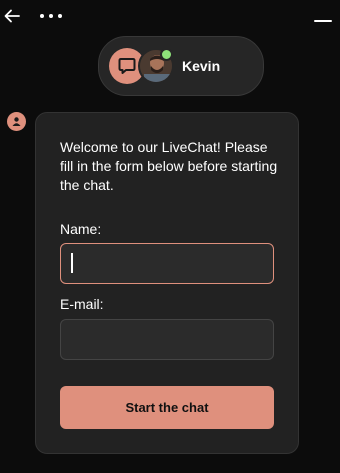 This screenshot has width=340, height=473. What do you see at coordinates (167, 339) in the screenshot?
I see `email-input` at bounding box center [167, 339].